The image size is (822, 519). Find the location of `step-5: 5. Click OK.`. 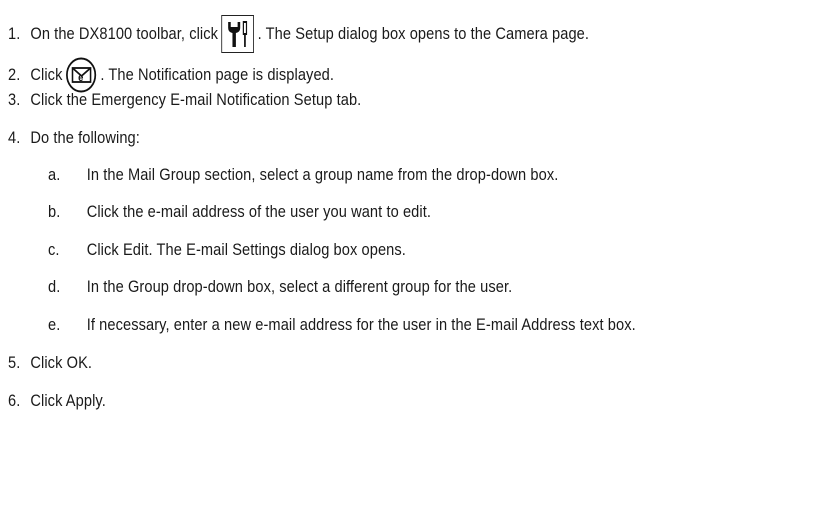

step-5: 5. Click OK. is located at coordinates (50, 363).